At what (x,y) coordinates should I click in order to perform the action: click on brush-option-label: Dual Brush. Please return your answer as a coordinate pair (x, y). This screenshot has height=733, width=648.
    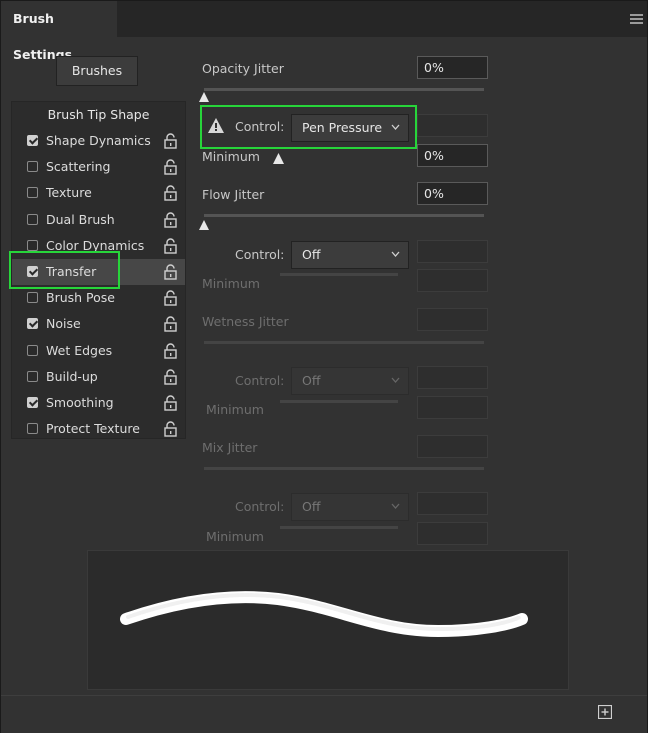
    Looking at the image, I should click on (80, 219).